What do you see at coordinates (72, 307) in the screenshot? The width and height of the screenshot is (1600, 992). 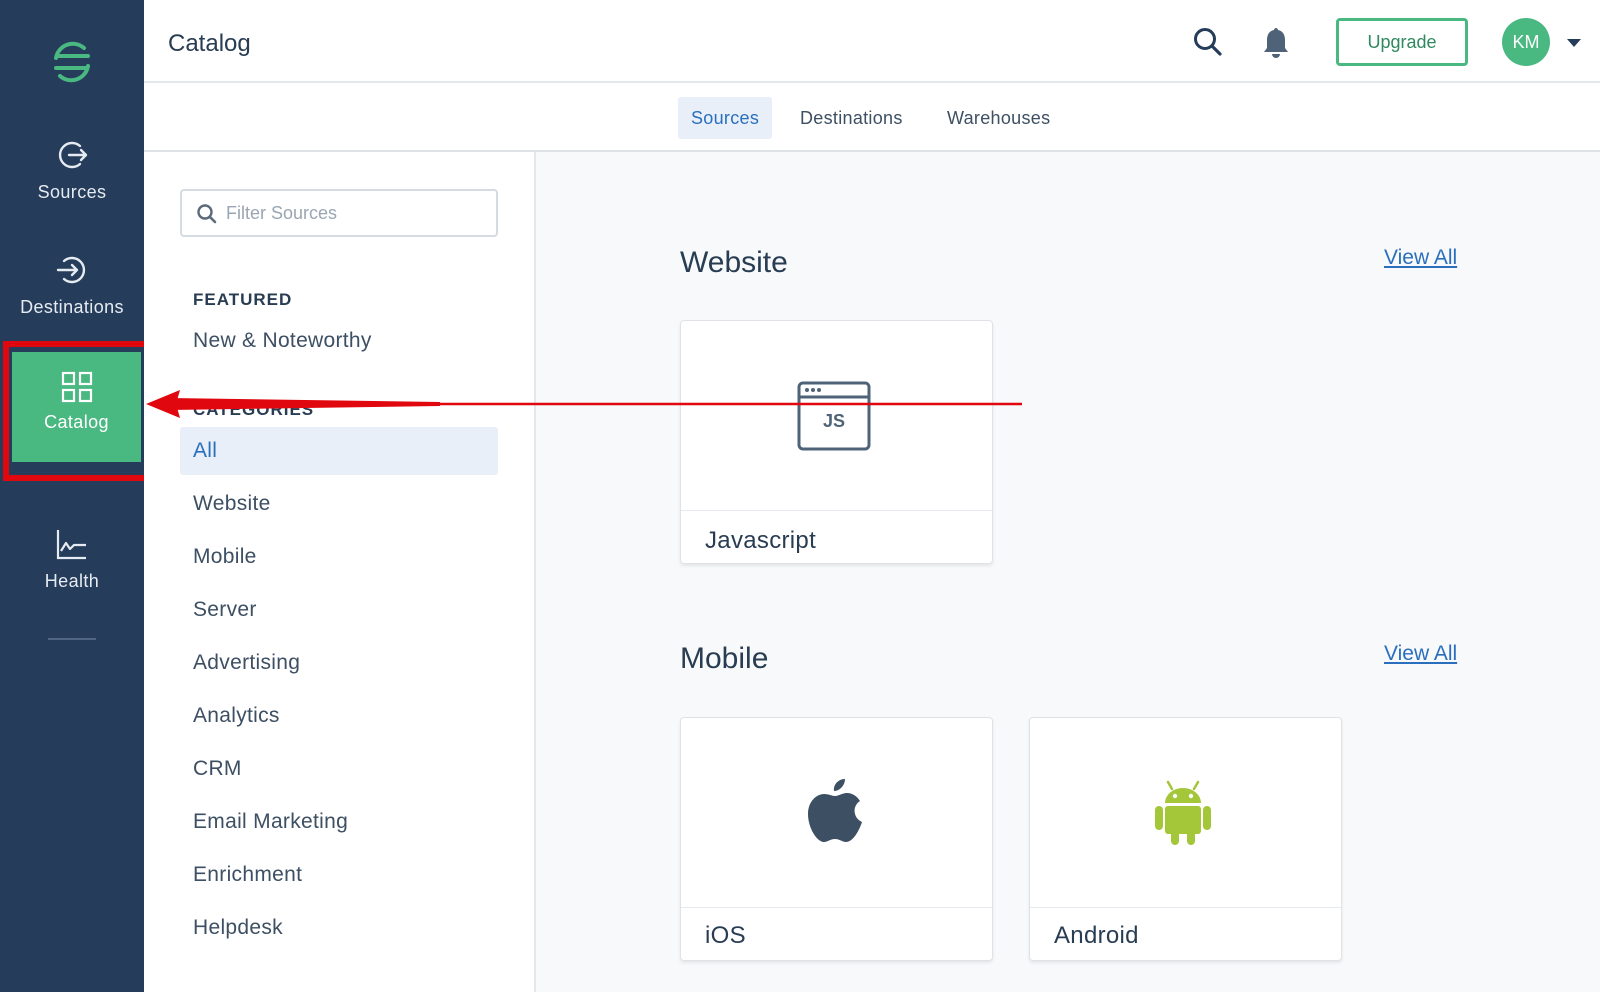 I see `nav-label-destinations: Destinations` at bounding box center [72, 307].